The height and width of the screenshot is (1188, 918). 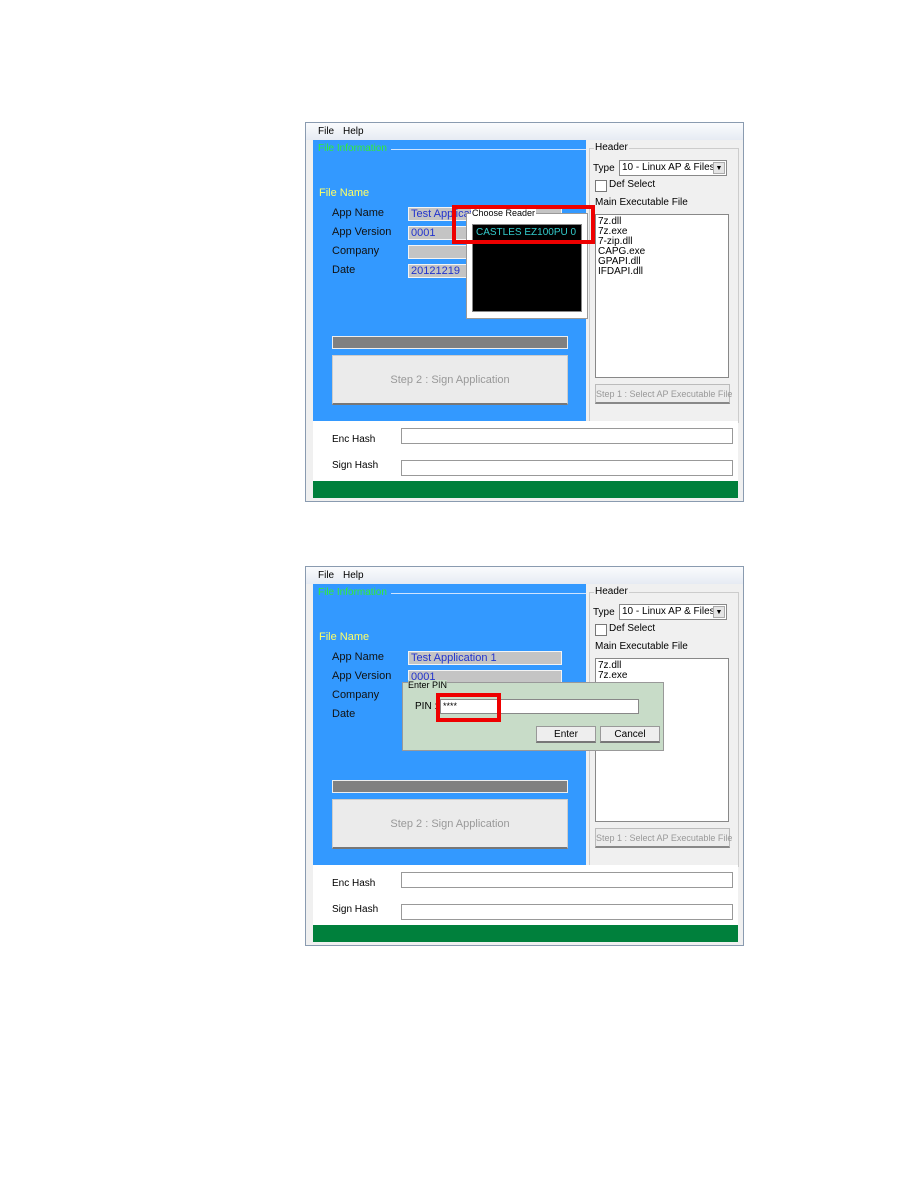 What do you see at coordinates (428, 685) in the screenshot?
I see `enter-pin-title: Enter PIN` at bounding box center [428, 685].